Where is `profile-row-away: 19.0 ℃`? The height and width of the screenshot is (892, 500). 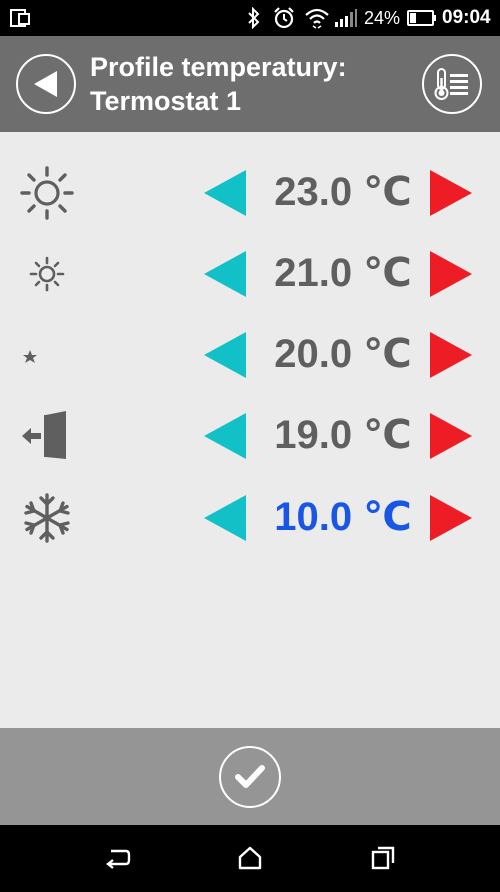
profile-row-away: 19.0 ℃ is located at coordinates (250, 435).